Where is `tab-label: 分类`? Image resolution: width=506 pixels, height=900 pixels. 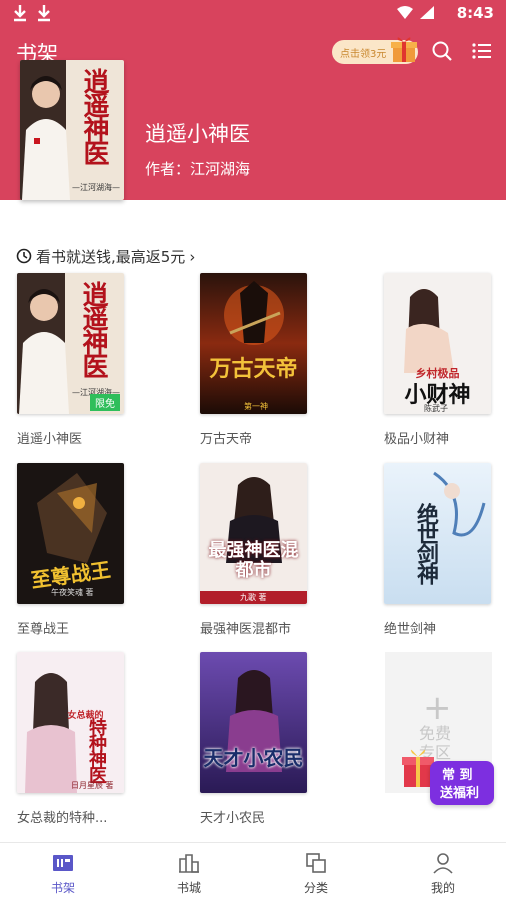
tab-label: 分类 is located at coordinates (315, 888).